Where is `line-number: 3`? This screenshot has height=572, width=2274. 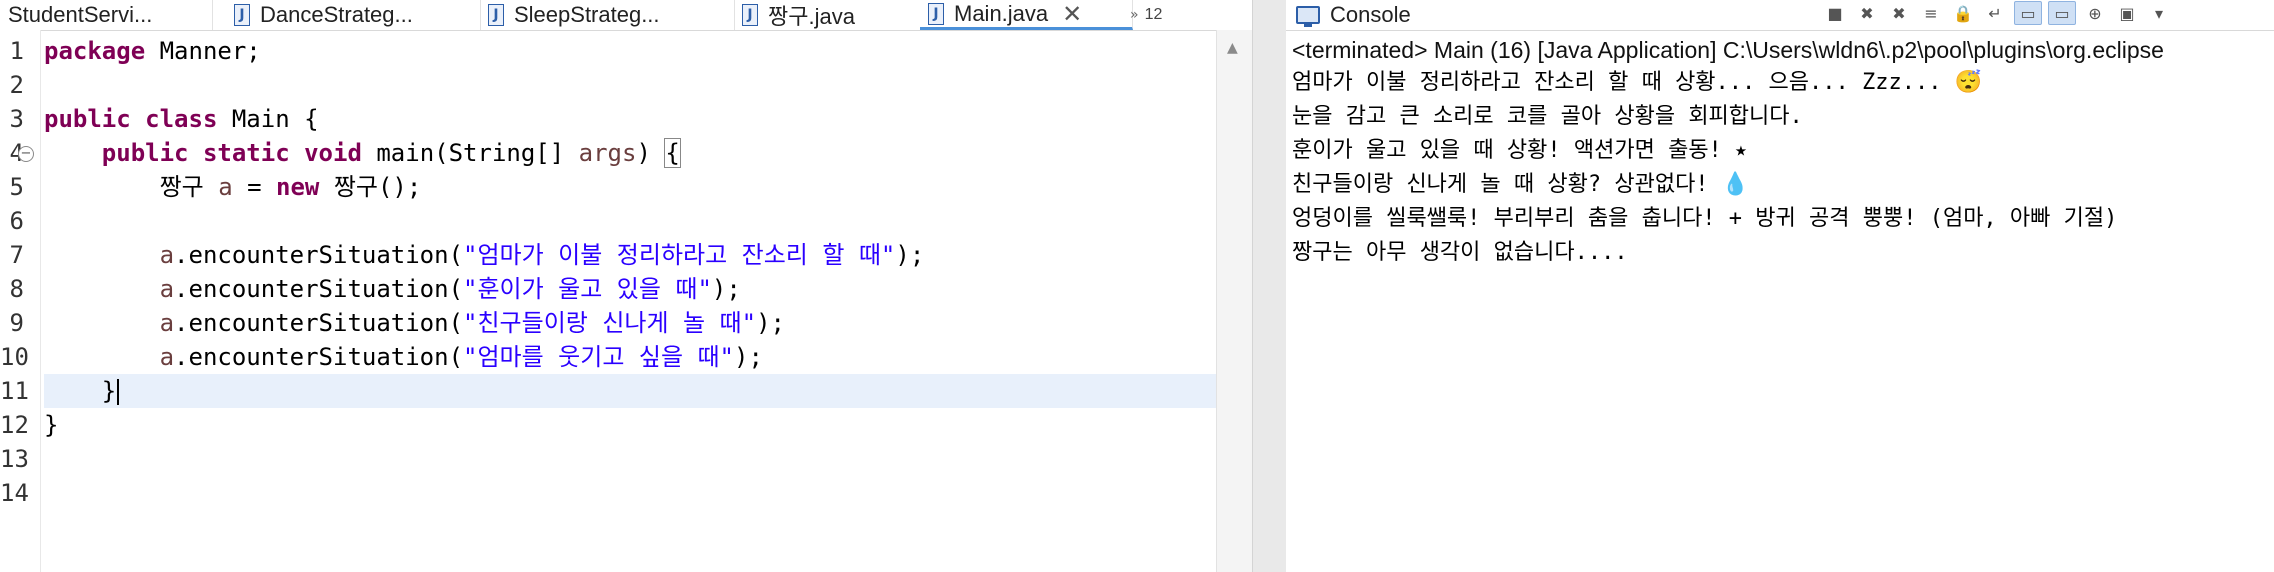
line-number: 3 is located at coordinates (16, 119).